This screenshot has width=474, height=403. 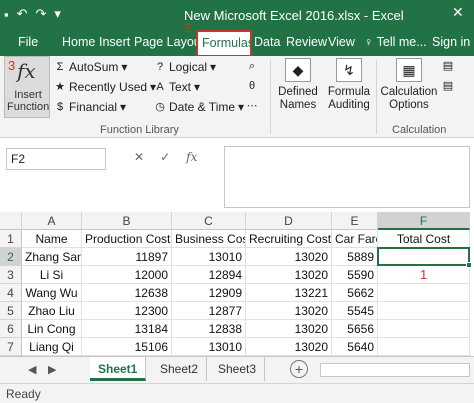 I want to click on header-cell-c: Business Cost, so click(x=209, y=239).